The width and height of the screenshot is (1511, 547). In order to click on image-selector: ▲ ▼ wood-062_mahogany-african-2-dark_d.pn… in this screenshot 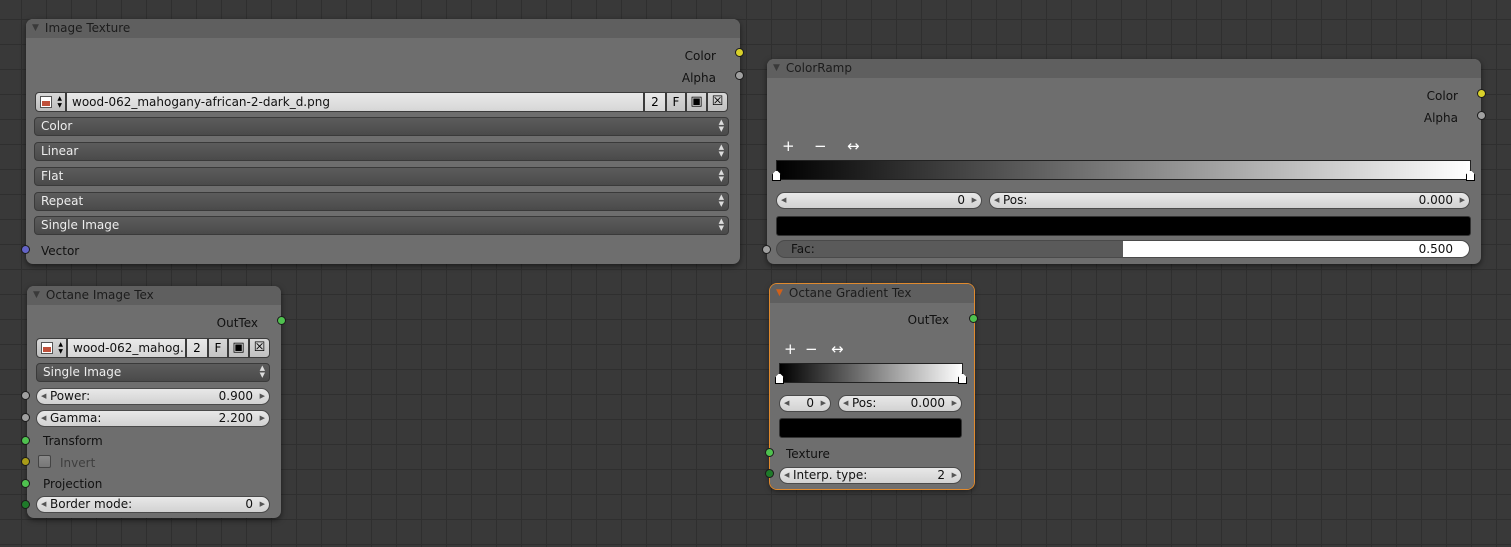, I will do `click(382, 102)`.